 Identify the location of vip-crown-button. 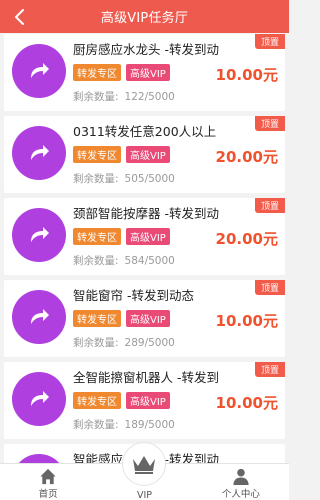
(144, 464).